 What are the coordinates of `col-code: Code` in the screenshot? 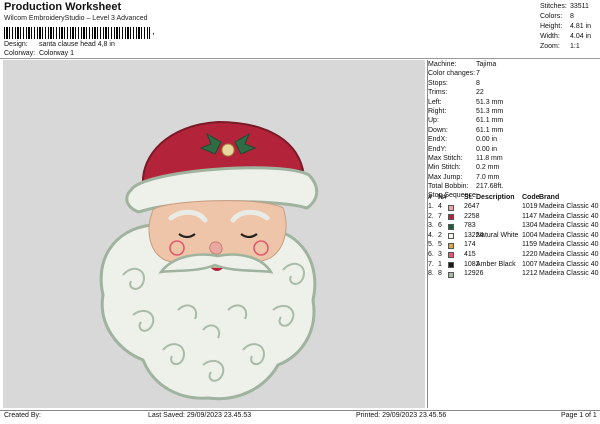 It's located at (531, 197).